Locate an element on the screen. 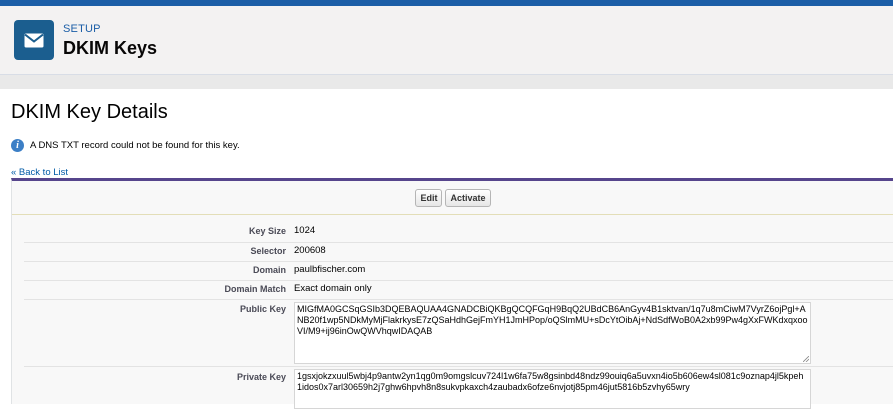 This screenshot has height=409, width=893. envelope-icon is located at coordinates (34, 40).